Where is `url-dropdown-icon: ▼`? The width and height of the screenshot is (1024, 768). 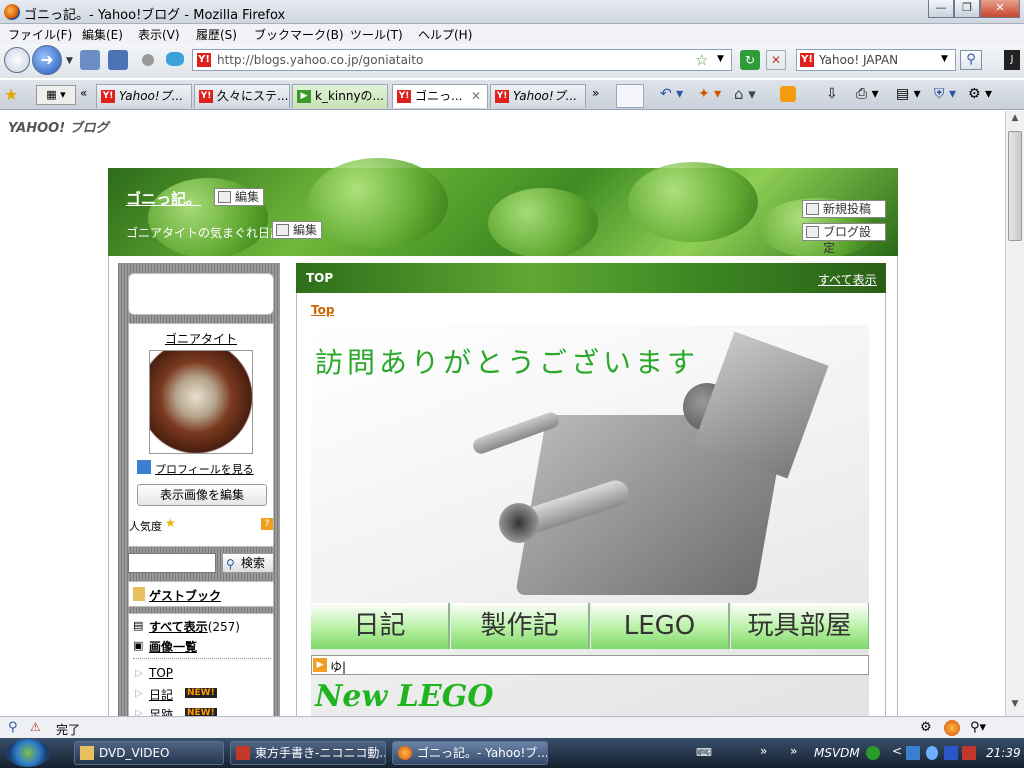 url-dropdown-icon: ▼ is located at coordinates (720, 59).